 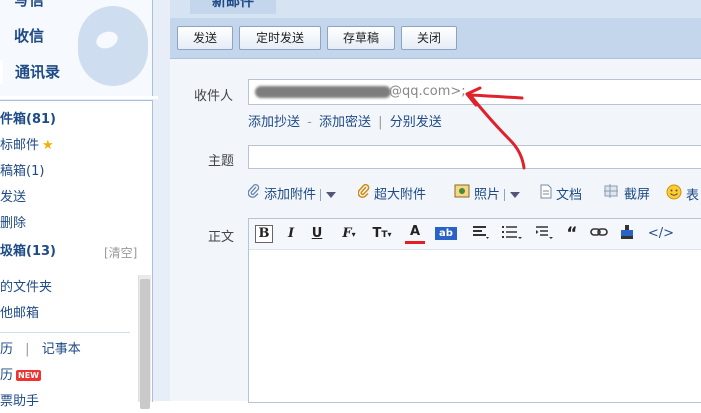 What do you see at coordinates (572, 234) in the screenshot?
I see `quote-button: “` at bounding box center [572, 234].